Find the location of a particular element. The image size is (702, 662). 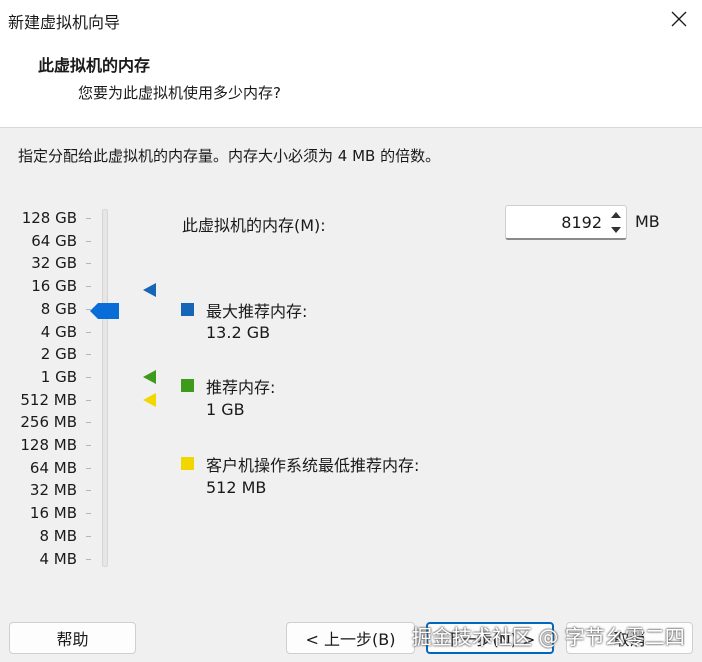

scale-label: 64 MB is located at coordinates (53, 467).